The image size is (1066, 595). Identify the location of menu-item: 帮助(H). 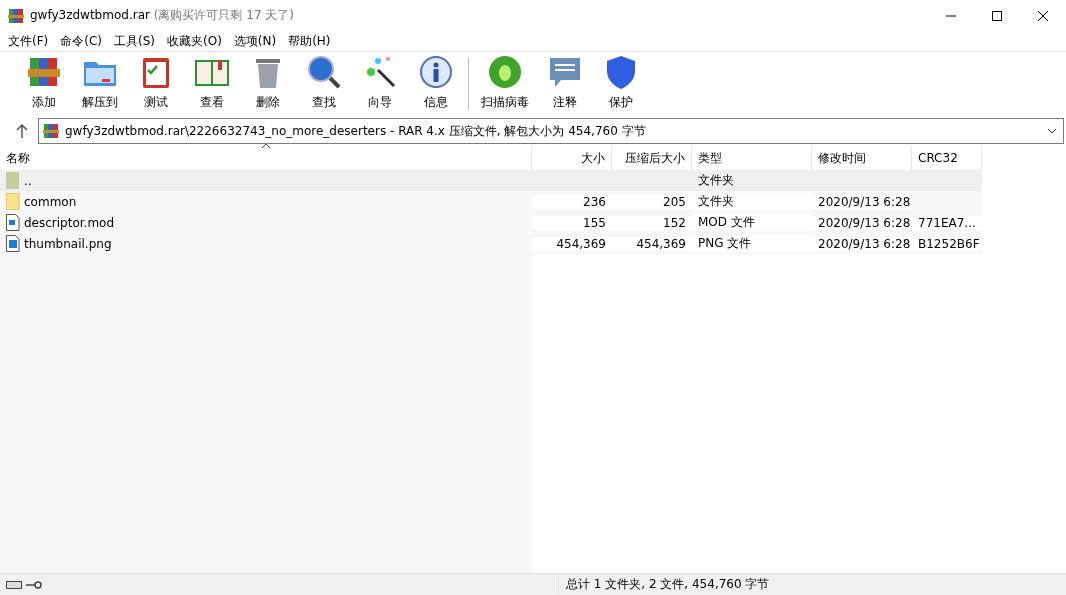
(309, 41).